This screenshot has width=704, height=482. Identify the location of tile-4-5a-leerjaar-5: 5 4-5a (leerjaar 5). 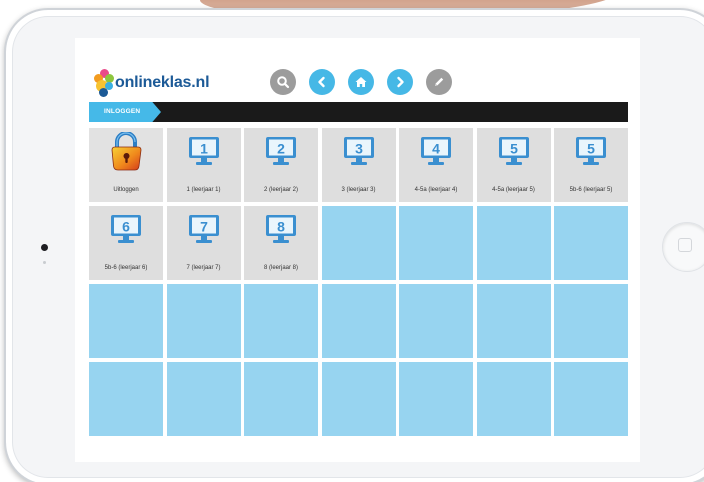
(513, 165).